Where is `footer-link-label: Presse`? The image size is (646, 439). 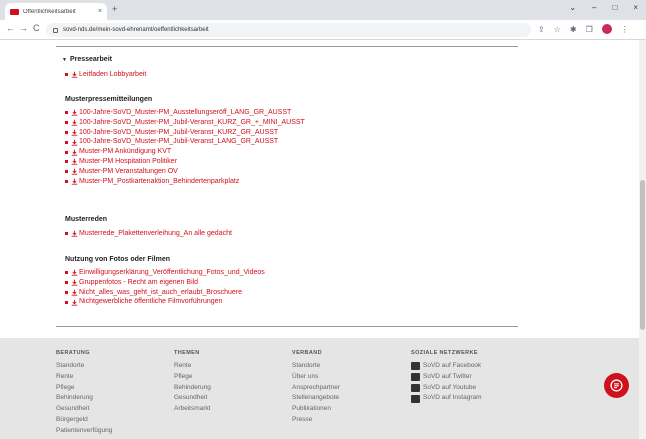
footer-link-label: Presse is located at coordinates (302, 419).